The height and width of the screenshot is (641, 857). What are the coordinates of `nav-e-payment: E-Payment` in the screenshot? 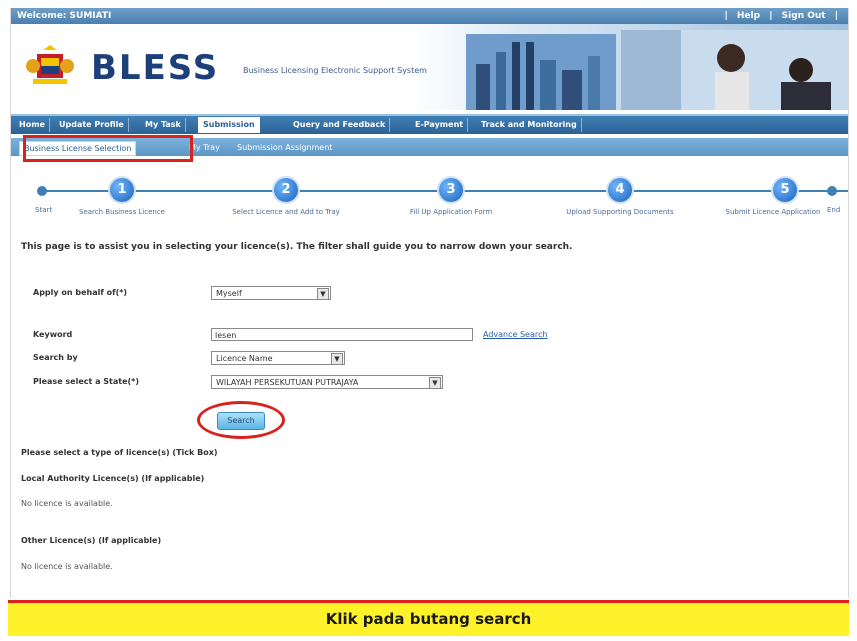 It's located at (440, 125).